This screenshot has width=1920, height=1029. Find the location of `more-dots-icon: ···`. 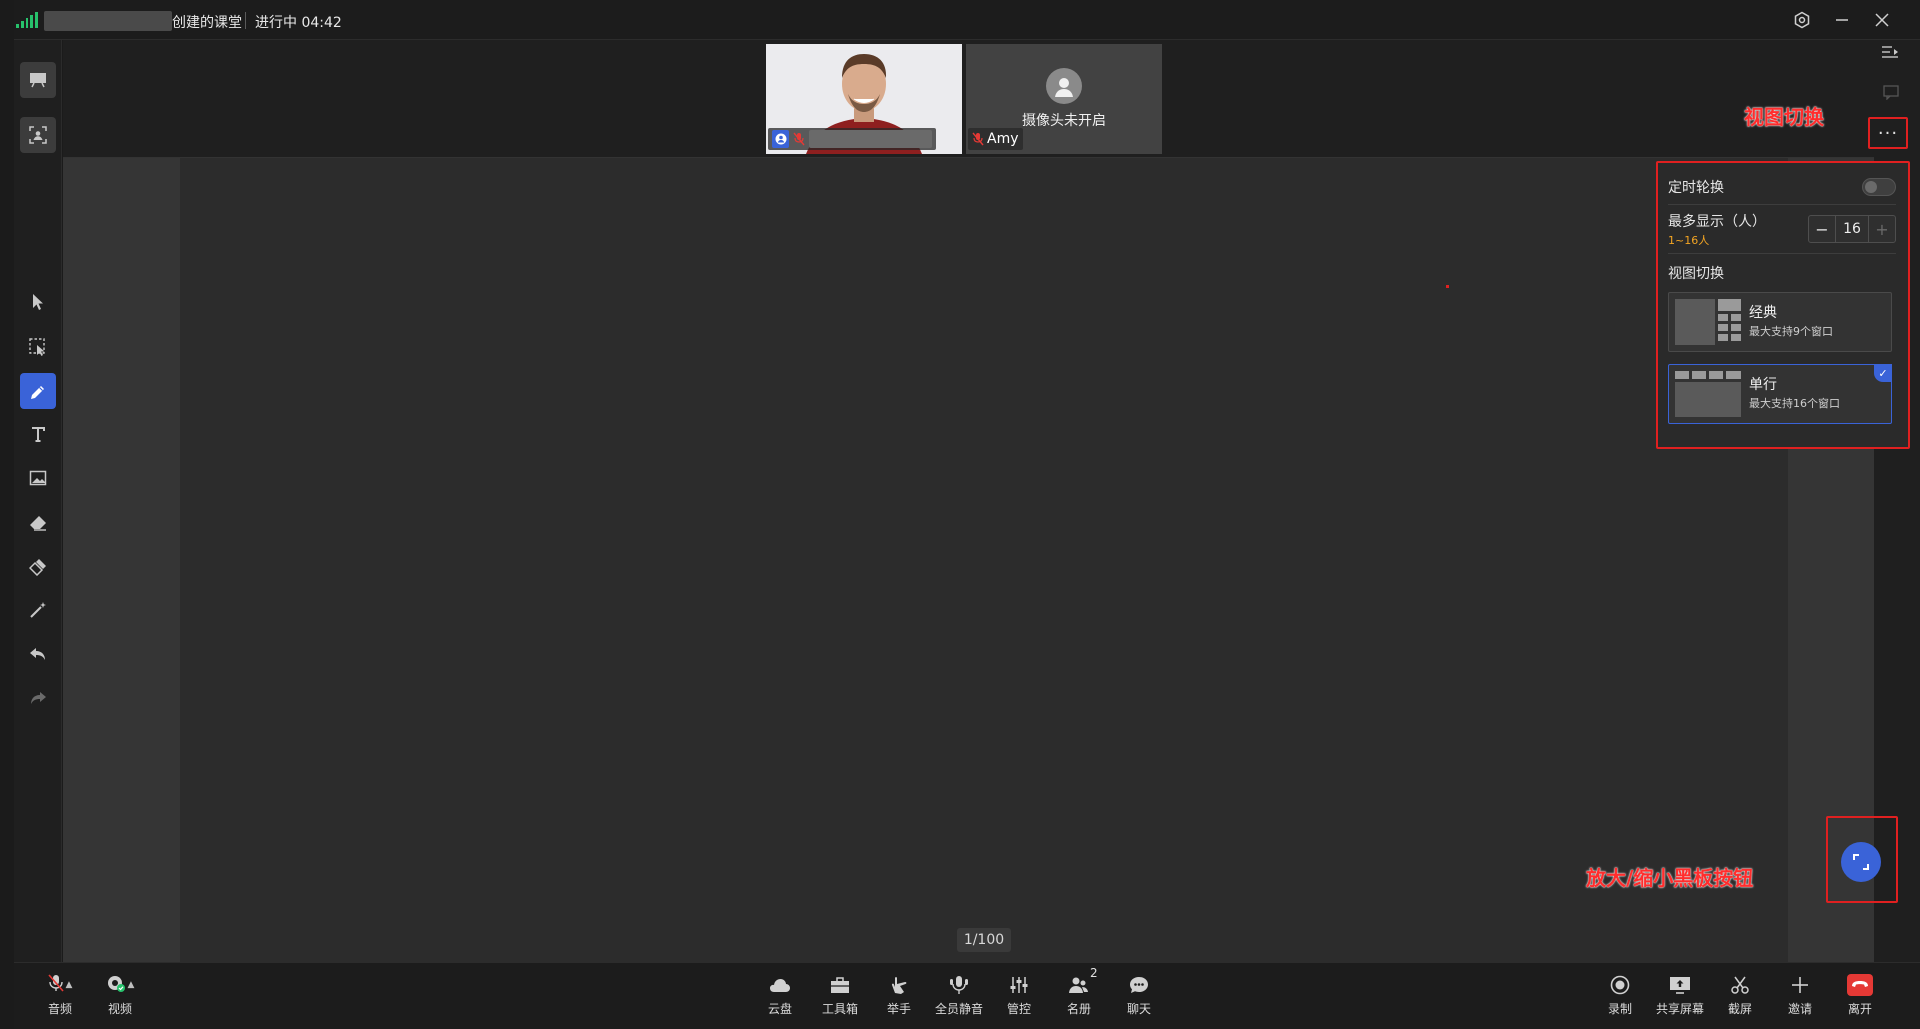

more-dots-icon: ··· is located at coordinates (1888, 133).